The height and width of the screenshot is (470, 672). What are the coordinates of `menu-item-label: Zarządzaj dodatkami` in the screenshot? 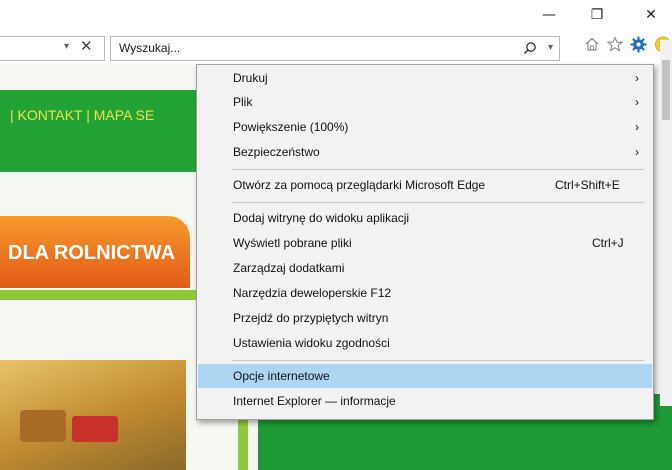 It's located at (289, 268).